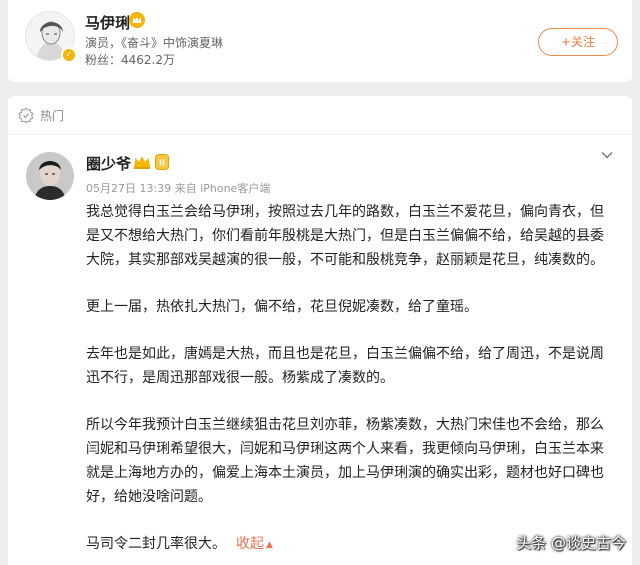 This screenshot has width=640, height=565. Describe the element at coordinates (320, 134) in the screenshot. I see `divider` at that location.